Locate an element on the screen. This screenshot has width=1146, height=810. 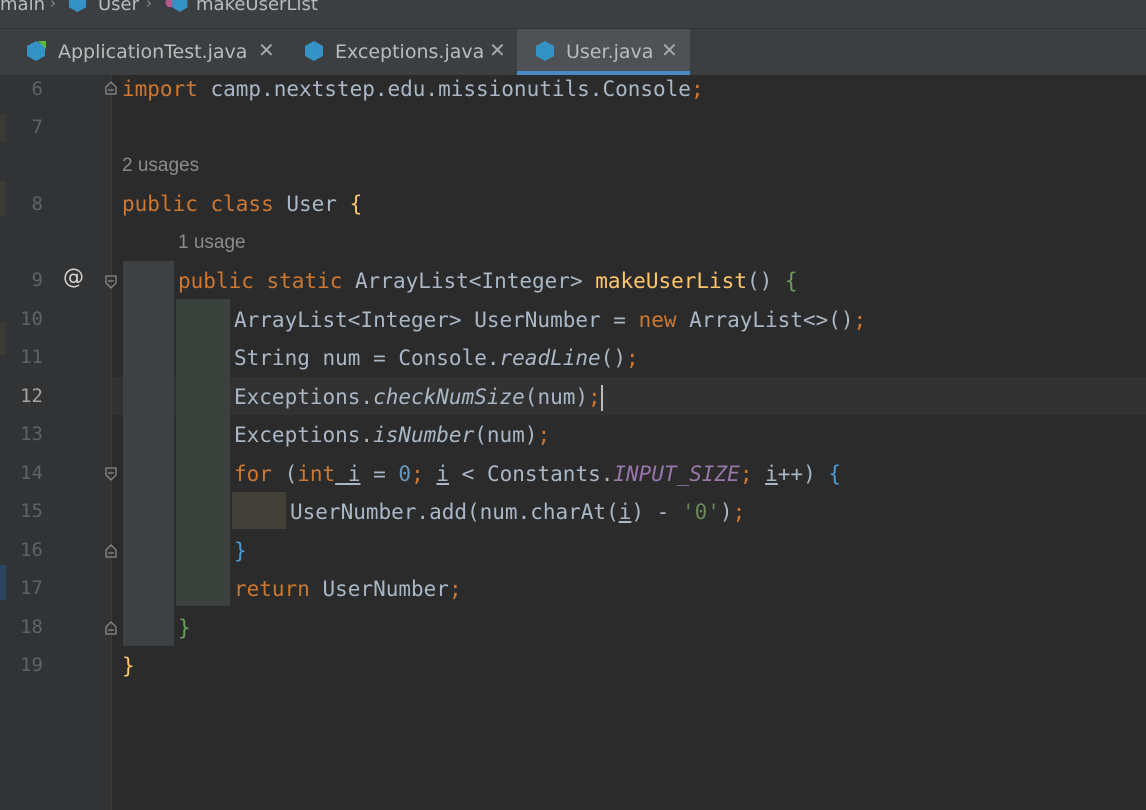
line-number: 19 is located at coordinates (31, 665).